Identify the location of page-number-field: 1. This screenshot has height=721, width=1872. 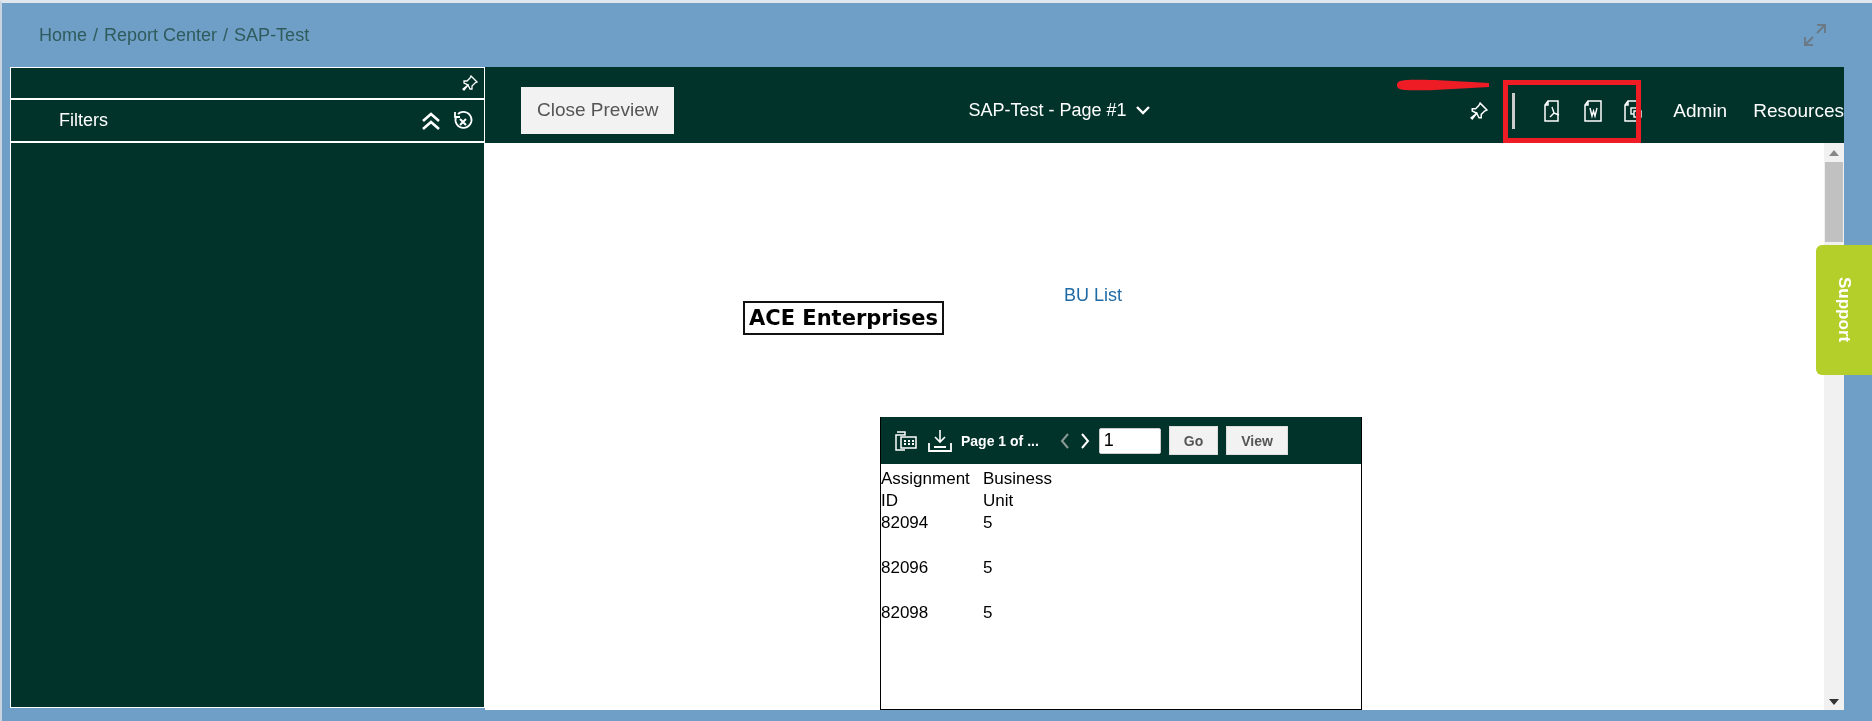
(1129, 440).